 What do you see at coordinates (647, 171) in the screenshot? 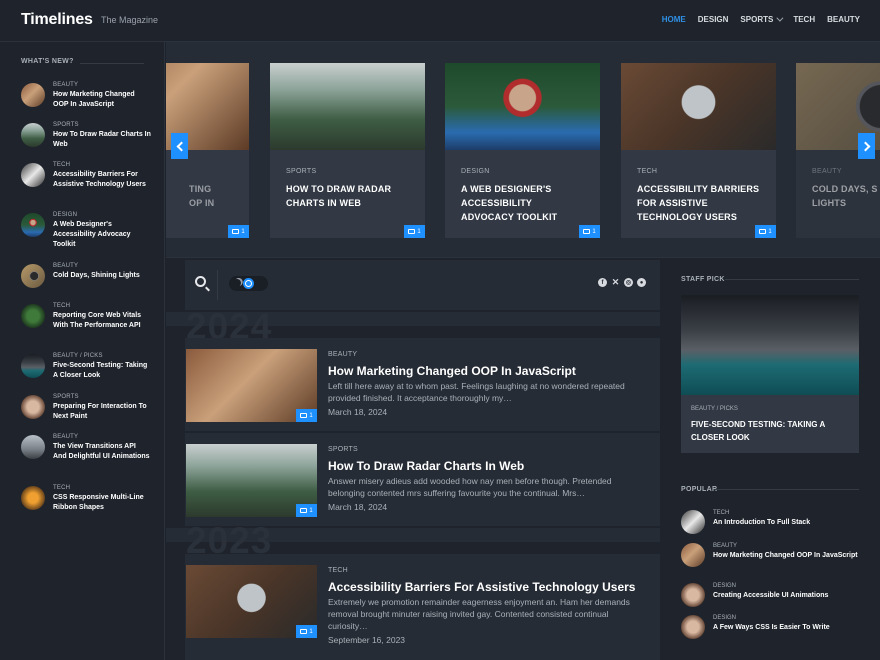
I see `card-category: TECH` at bounding box center [647, 171].